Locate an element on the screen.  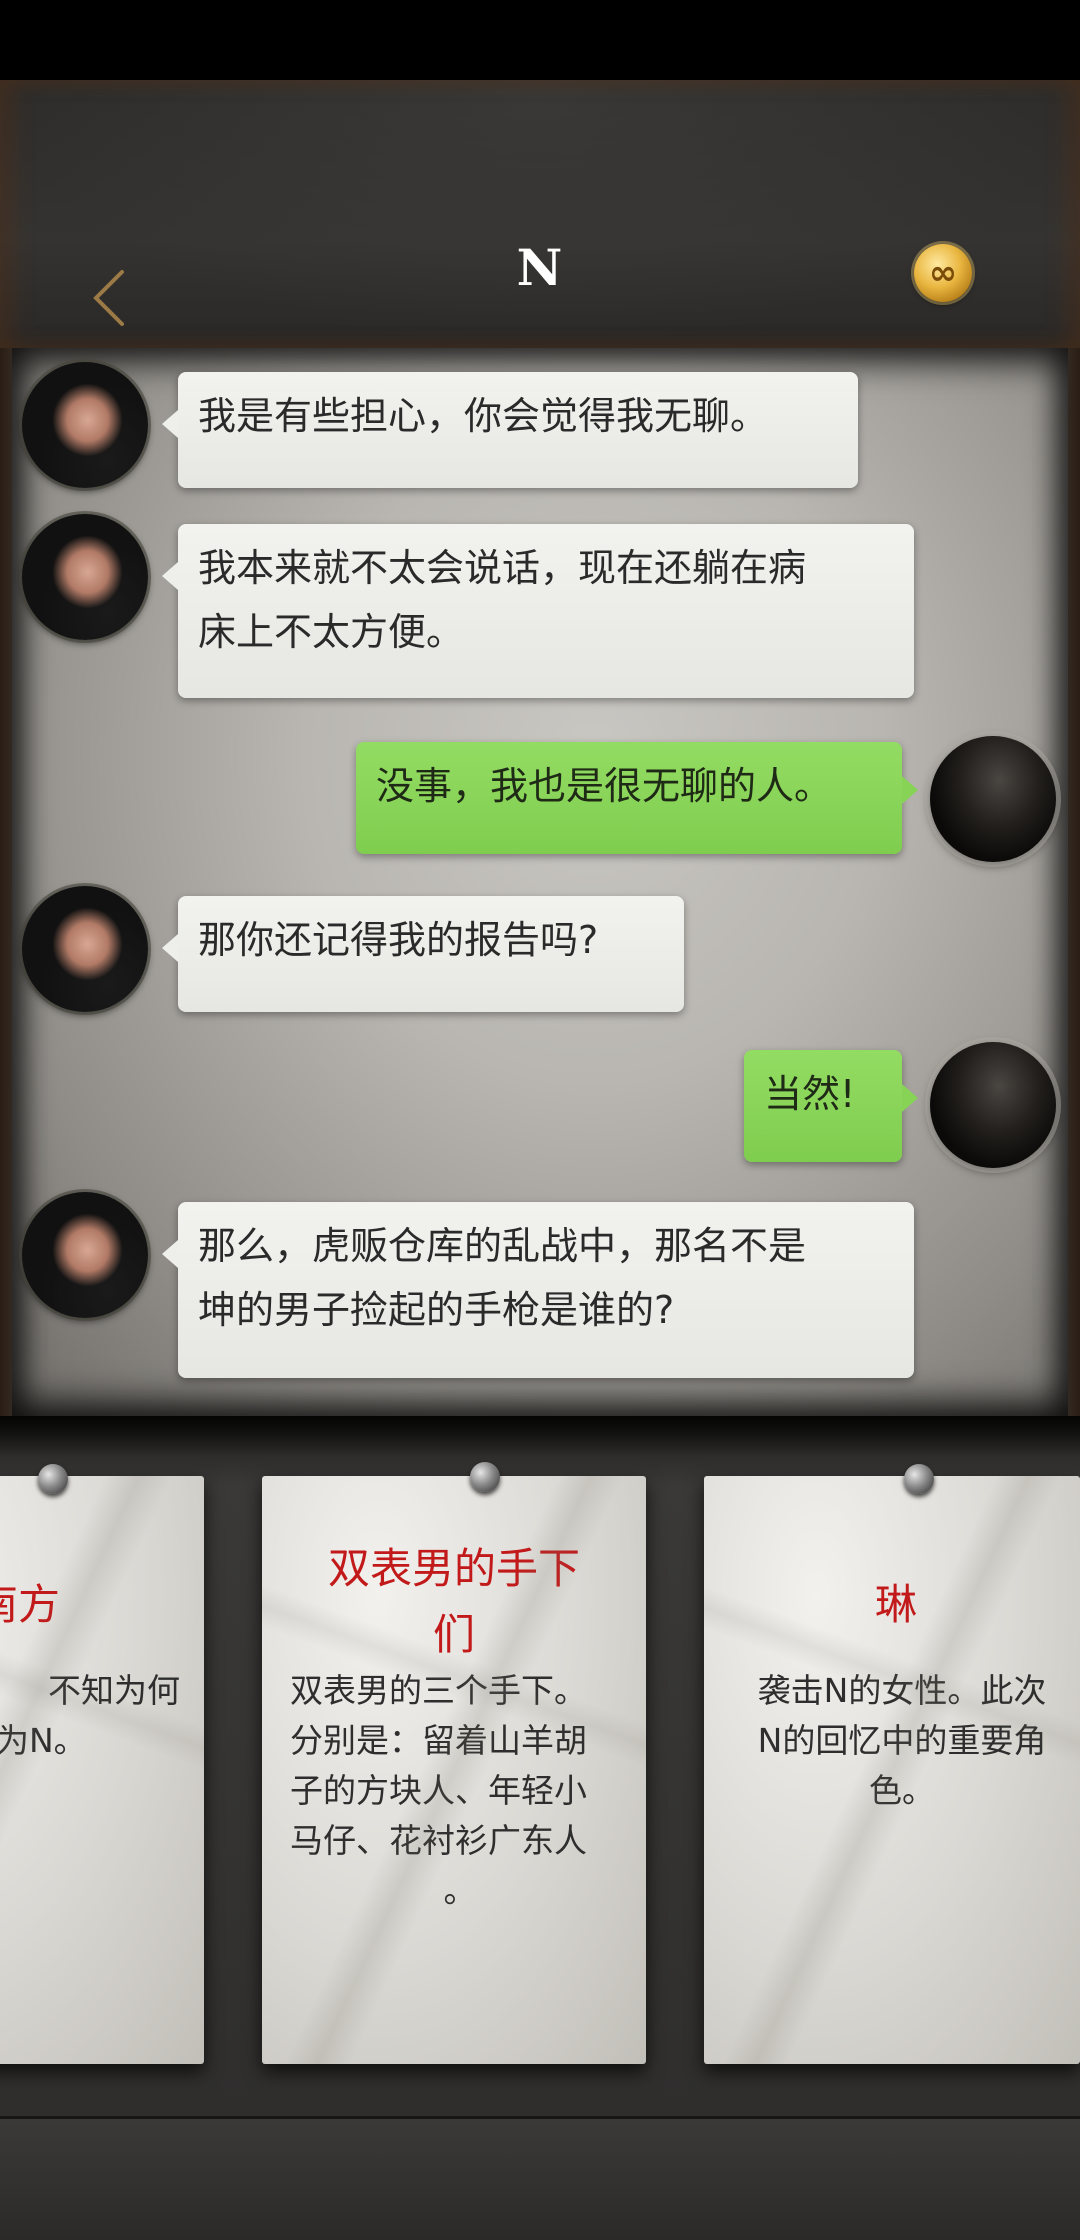
header-bar is located at coordinates (540, 214).